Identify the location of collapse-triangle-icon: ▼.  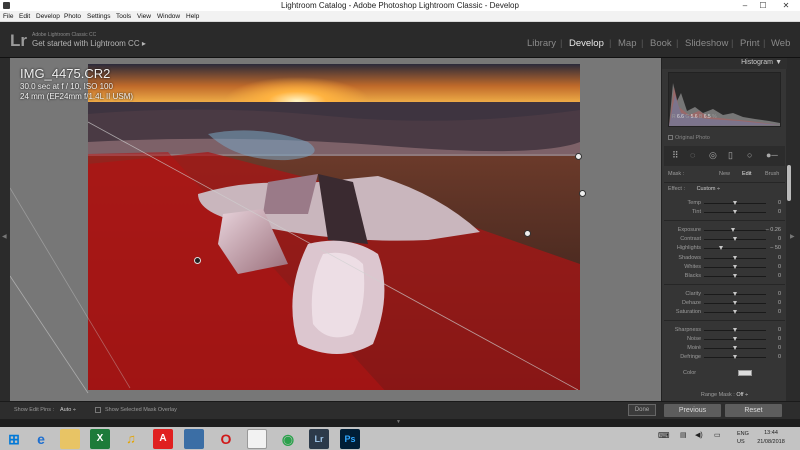
(778, 62).